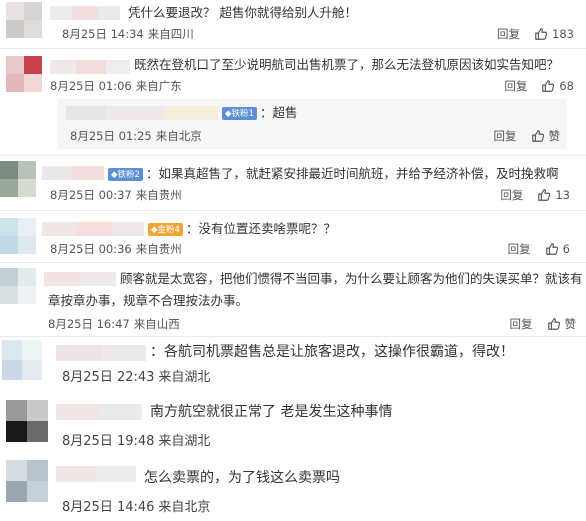 This screenshot has height=521, width=586. I want to click on reply-content: ◆ 铁粉1 ：超售, so click(259, 113).